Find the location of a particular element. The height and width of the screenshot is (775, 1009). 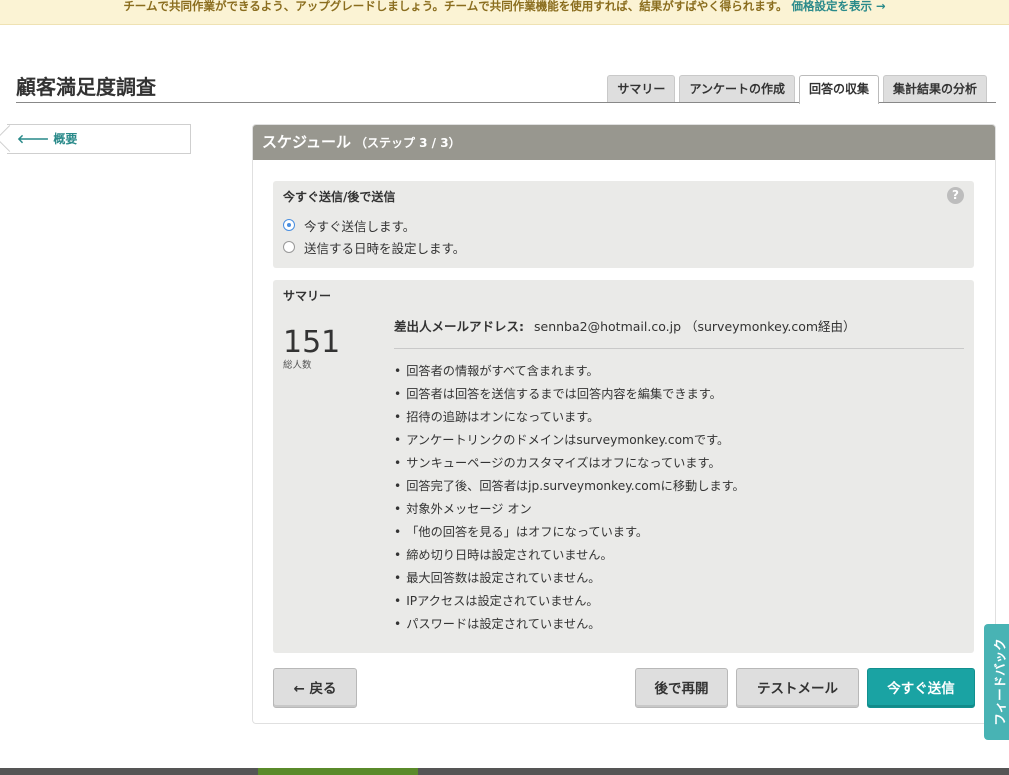

bottom-strip-highlight is located at coordinates (338, 771).